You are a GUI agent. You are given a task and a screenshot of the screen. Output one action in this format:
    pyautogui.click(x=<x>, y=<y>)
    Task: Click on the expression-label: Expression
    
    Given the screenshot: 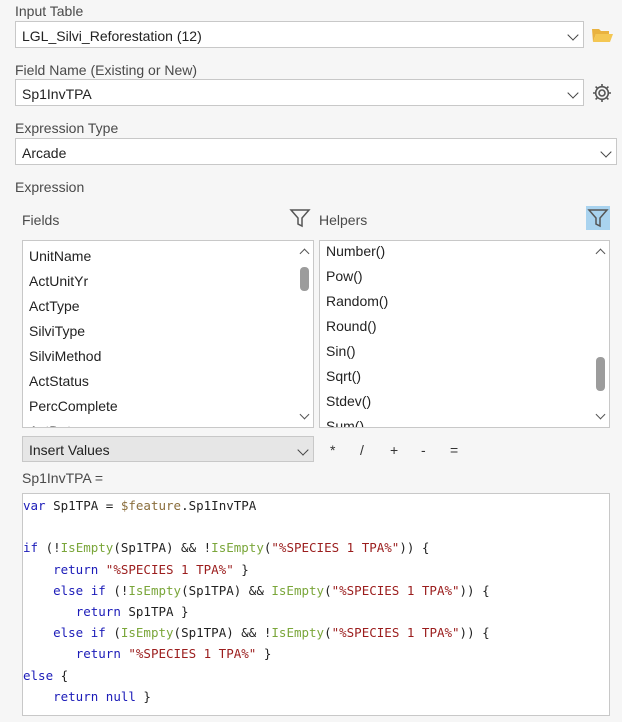 What is the action you would take?
    pyautogui.click(x=50, y=187)
    